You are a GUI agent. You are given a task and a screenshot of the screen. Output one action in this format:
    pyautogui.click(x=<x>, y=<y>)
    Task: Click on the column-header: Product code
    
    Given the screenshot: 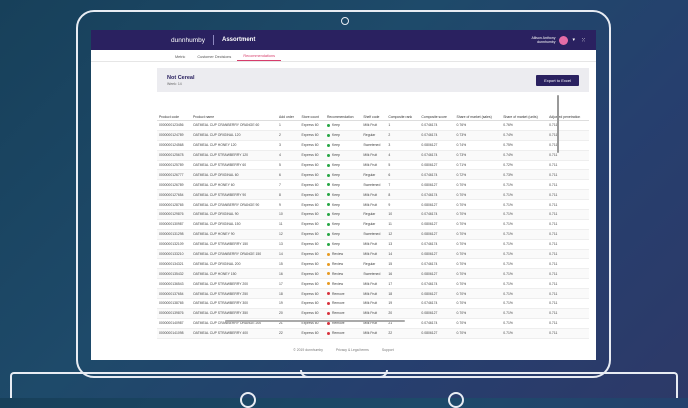 What is the action you would take?
    pyautogui.click(x=174, y=112)
    